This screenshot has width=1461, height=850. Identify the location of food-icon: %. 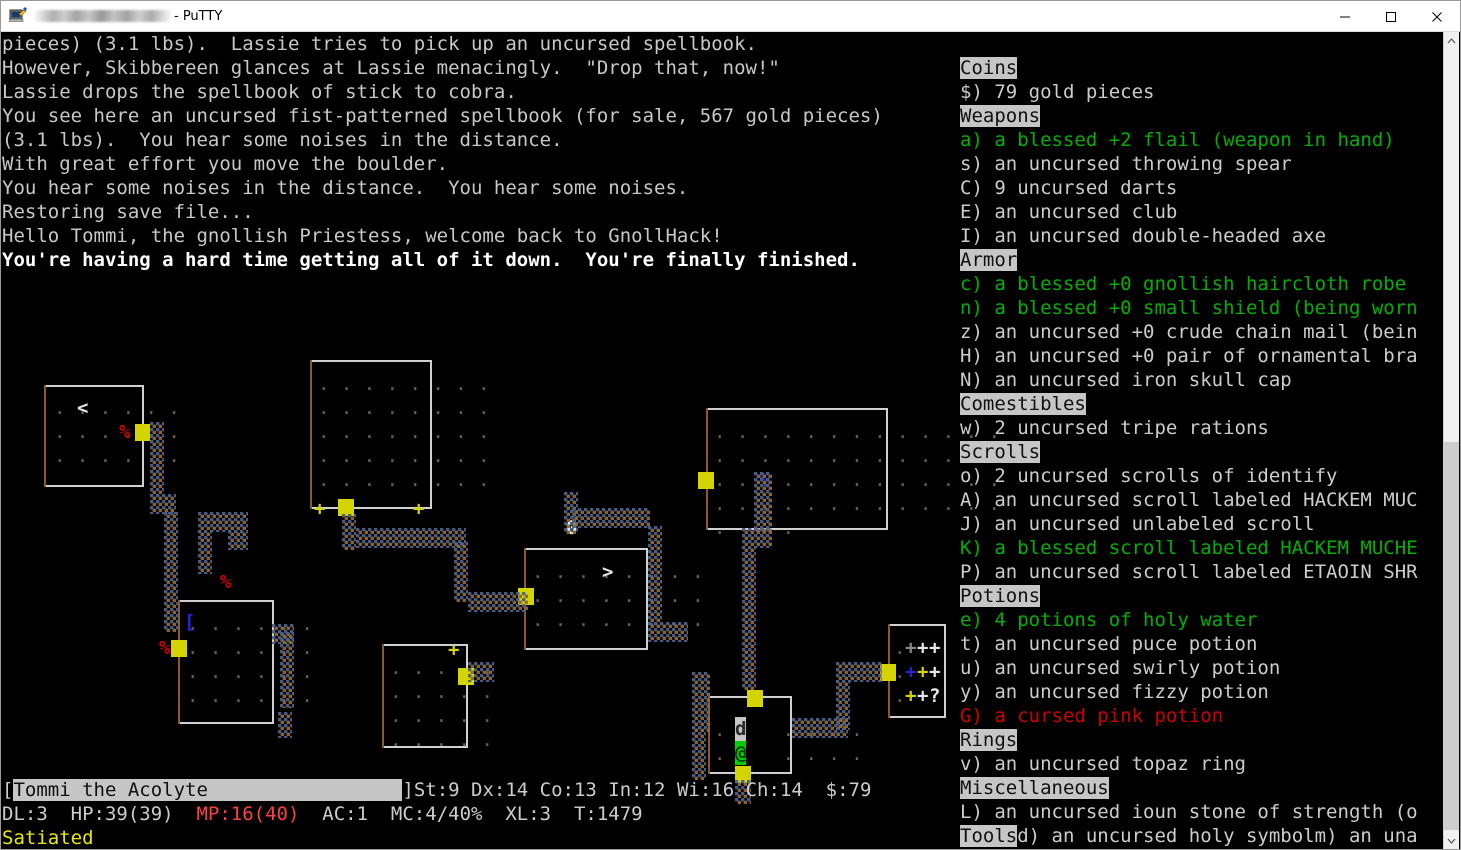
(165, 648).